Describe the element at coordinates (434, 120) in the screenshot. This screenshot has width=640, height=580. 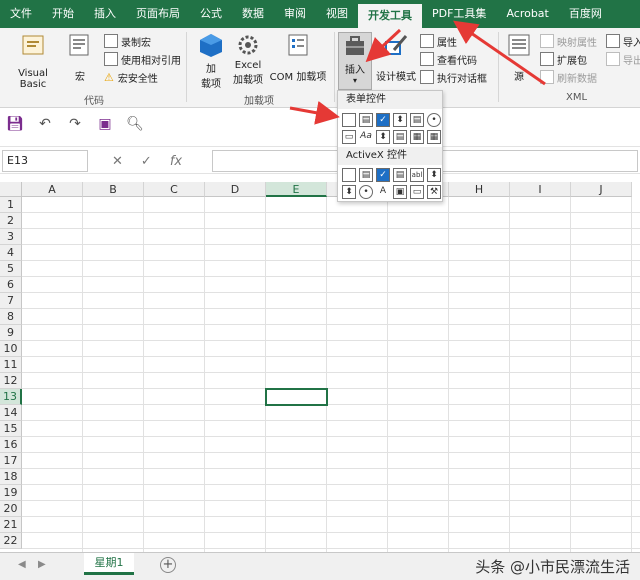
I see `form-option-button-control: •` at that location.